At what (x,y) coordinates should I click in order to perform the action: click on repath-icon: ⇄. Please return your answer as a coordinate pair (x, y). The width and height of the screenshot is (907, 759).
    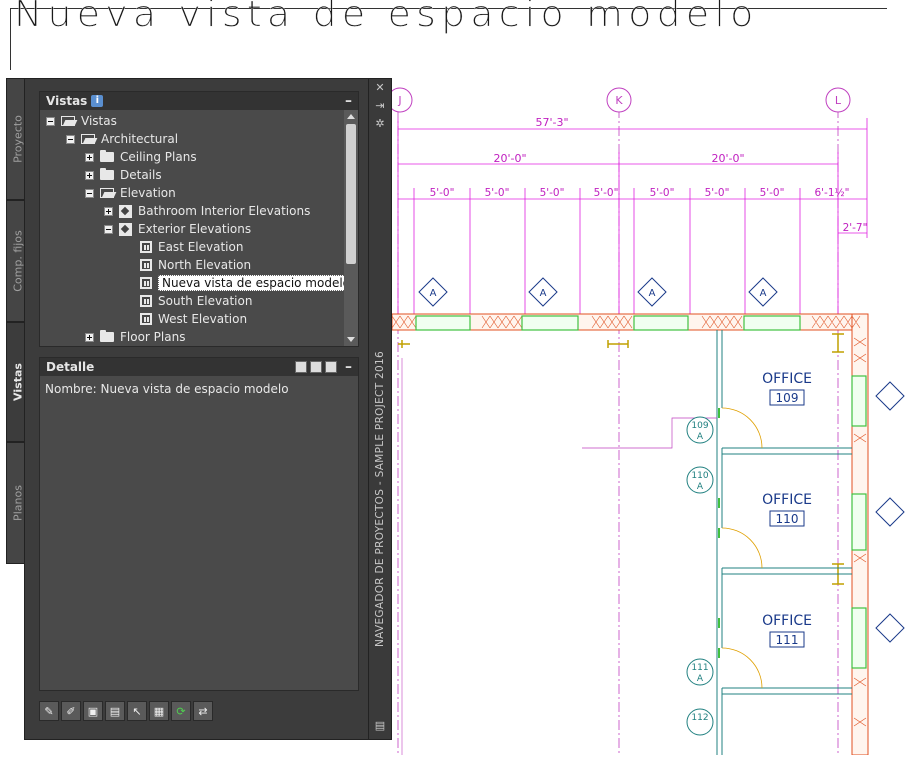
    Looking at the image, I should click on (203, 711).